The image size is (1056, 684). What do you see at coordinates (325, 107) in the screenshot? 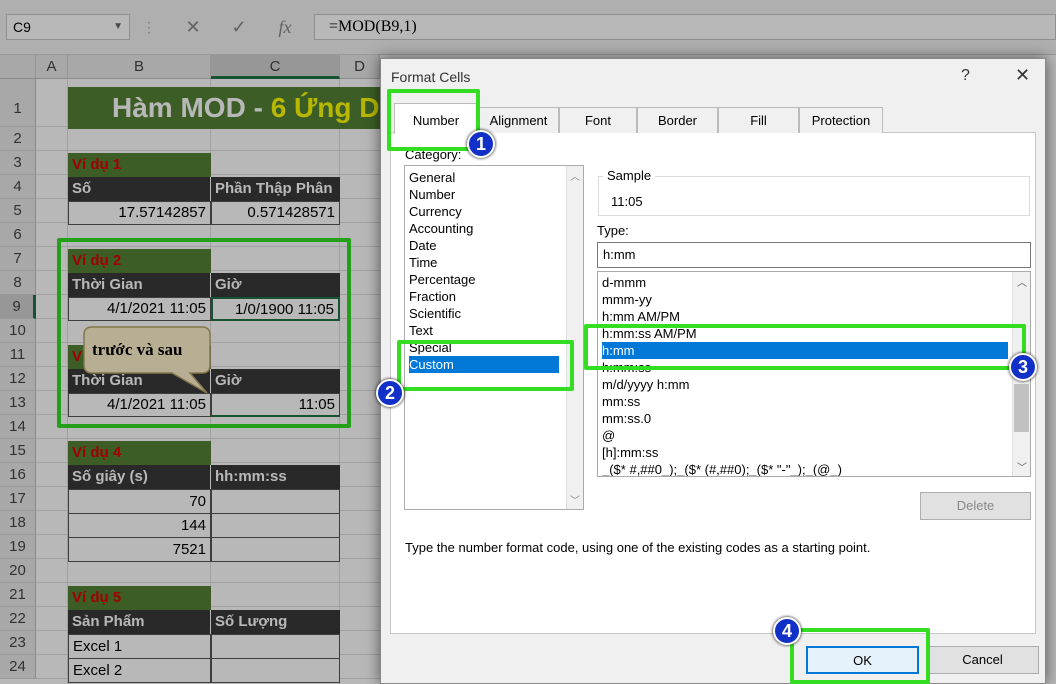
I see `title-highlight: 6 Ứng D` at bounding box center [325, 107].